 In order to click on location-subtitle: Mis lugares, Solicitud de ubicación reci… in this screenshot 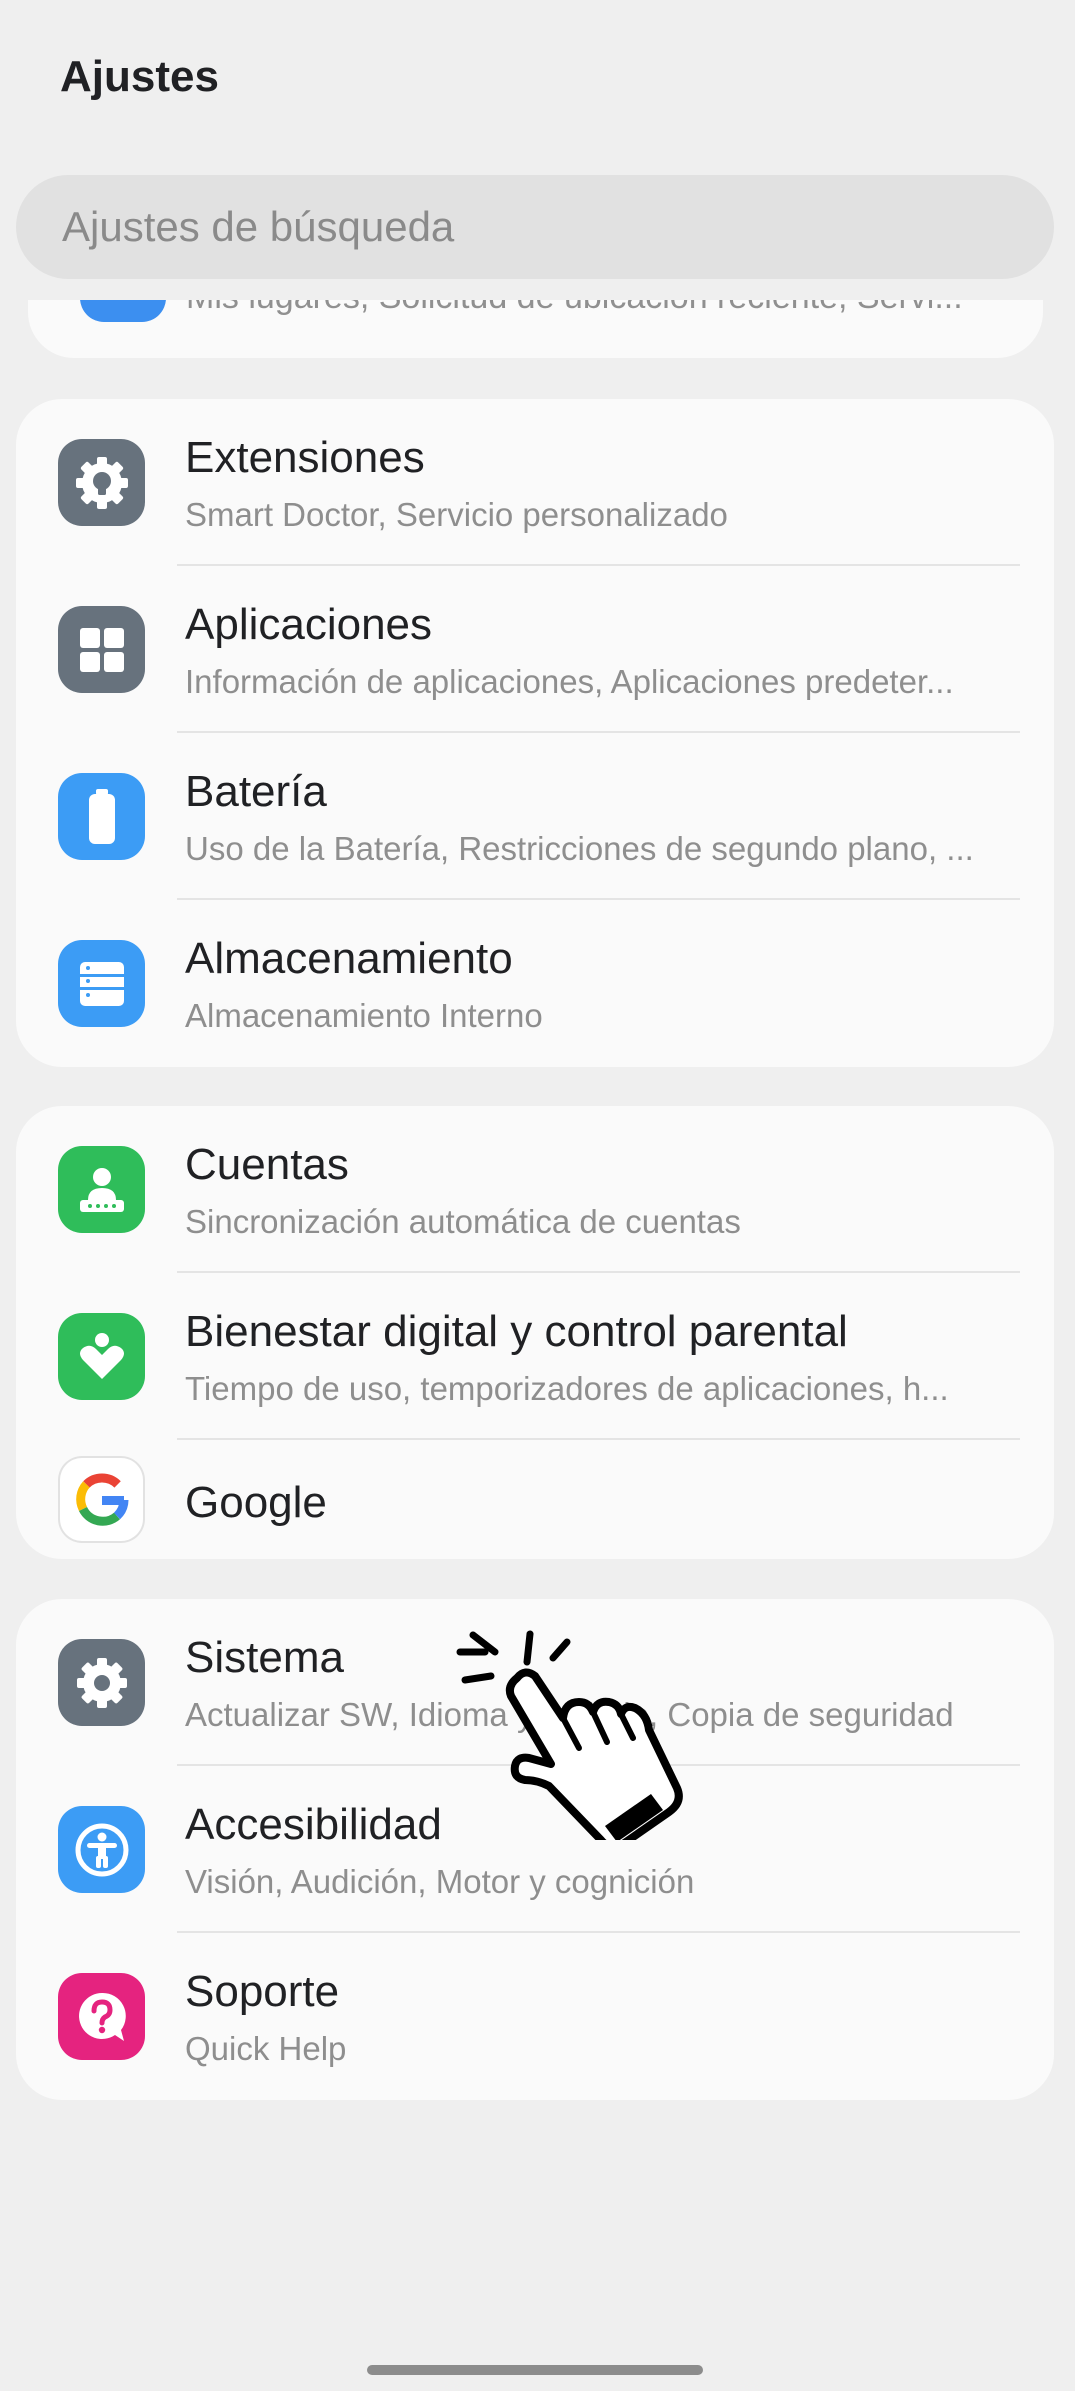, I will do `click(596, 308)`.